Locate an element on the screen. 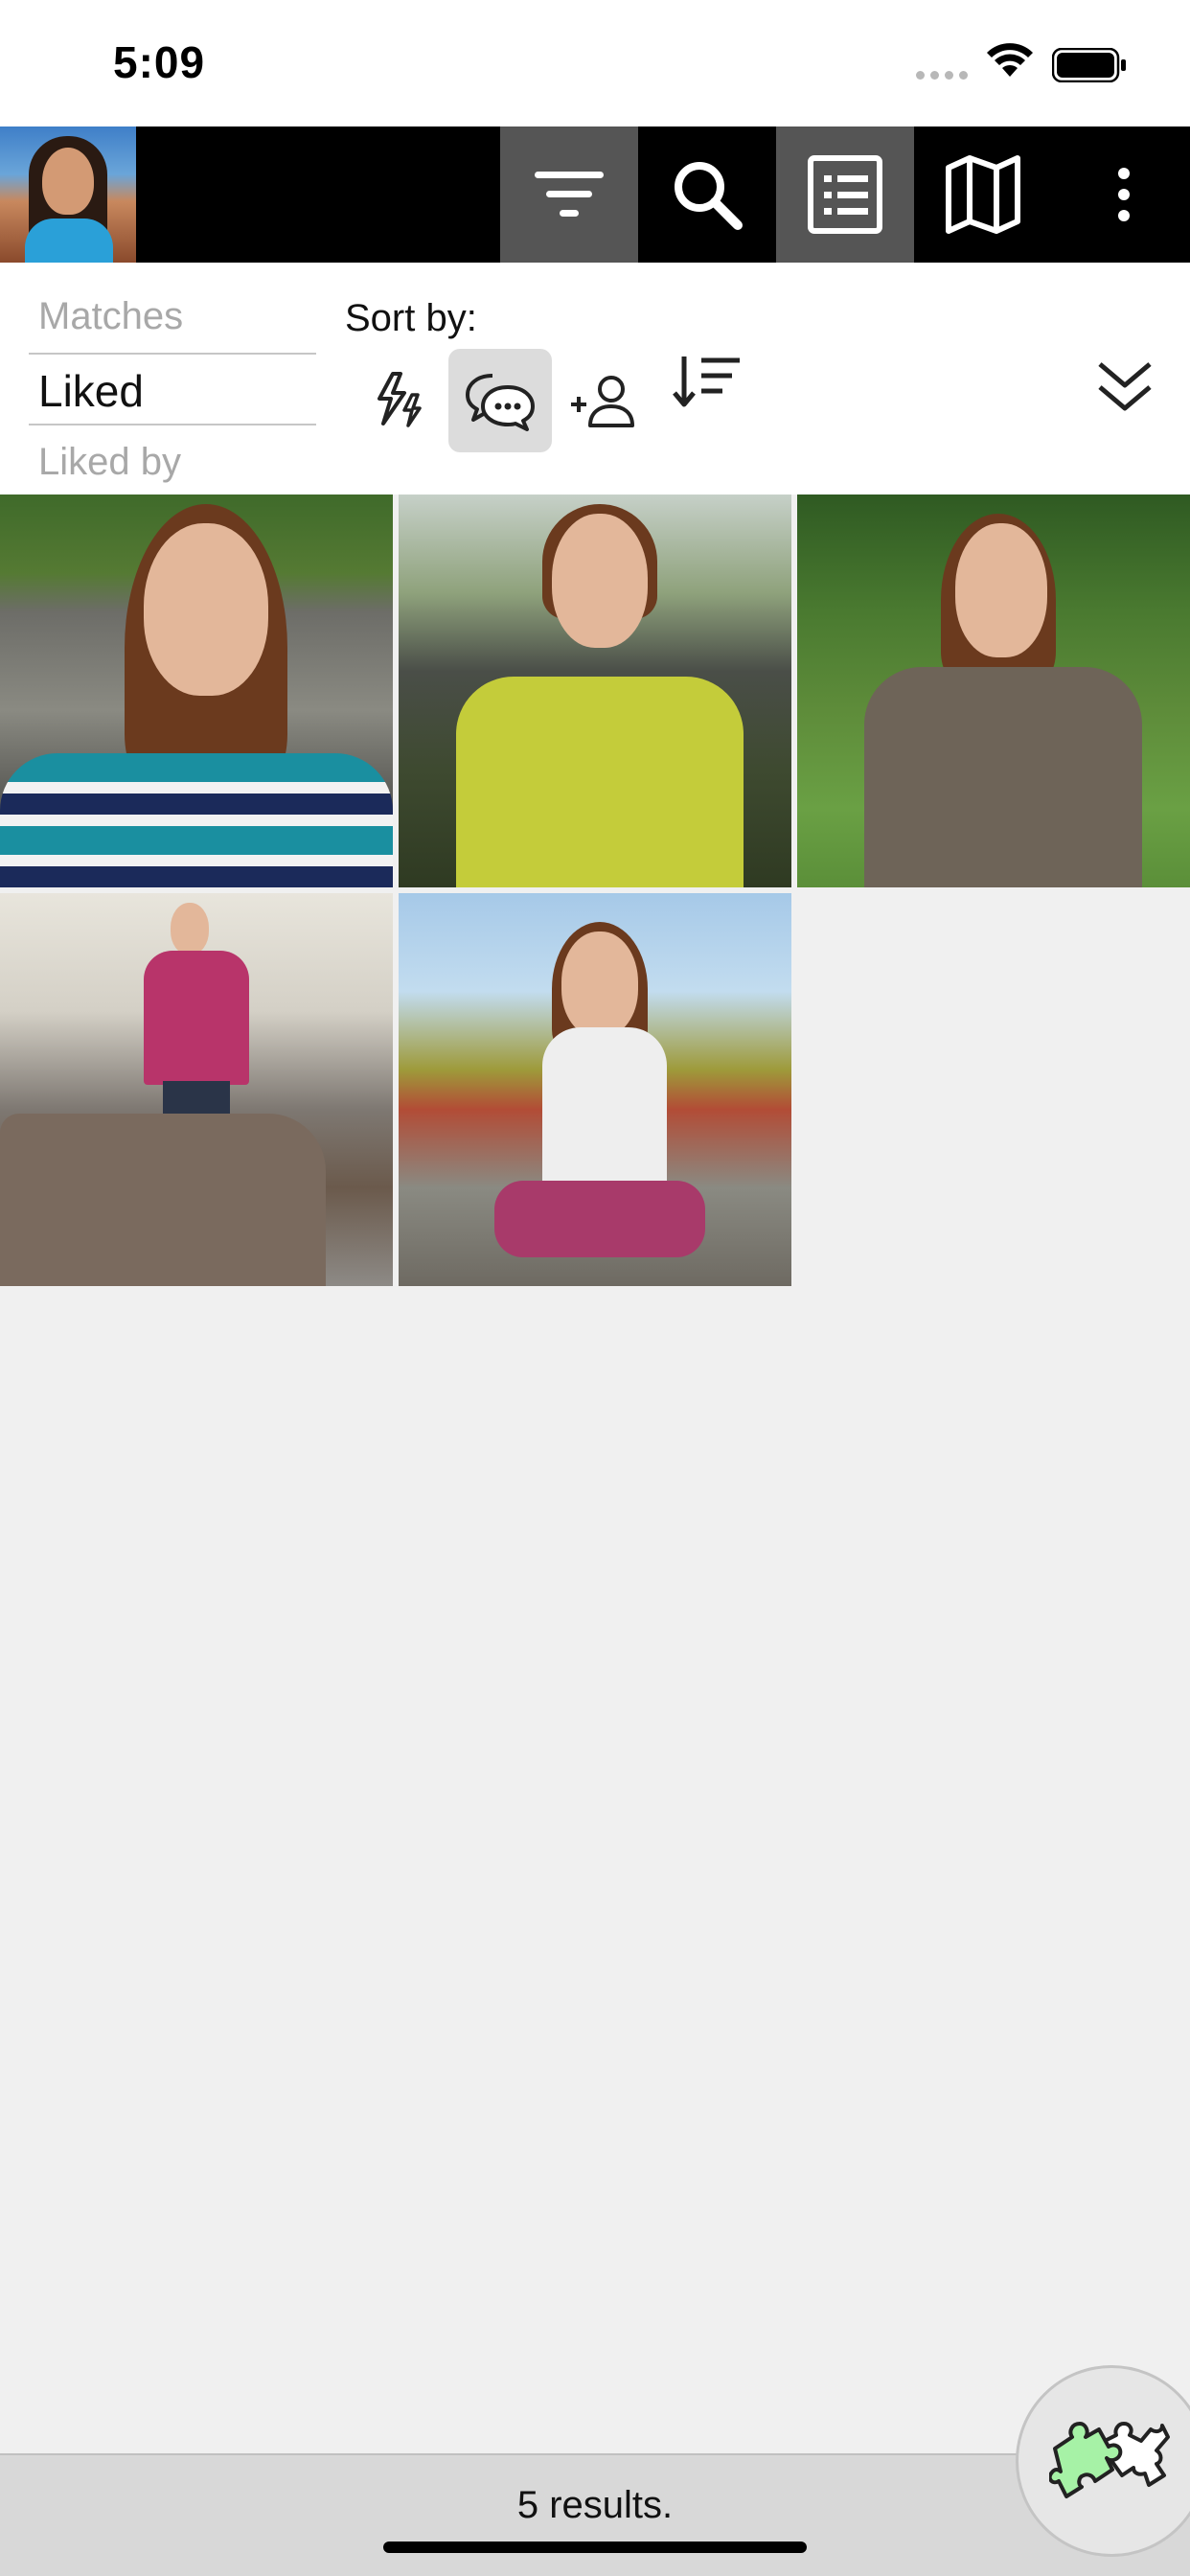 The width and height of the screenshot is (1190, 2576). sort-activity-button is located at coordinates (398, 400).